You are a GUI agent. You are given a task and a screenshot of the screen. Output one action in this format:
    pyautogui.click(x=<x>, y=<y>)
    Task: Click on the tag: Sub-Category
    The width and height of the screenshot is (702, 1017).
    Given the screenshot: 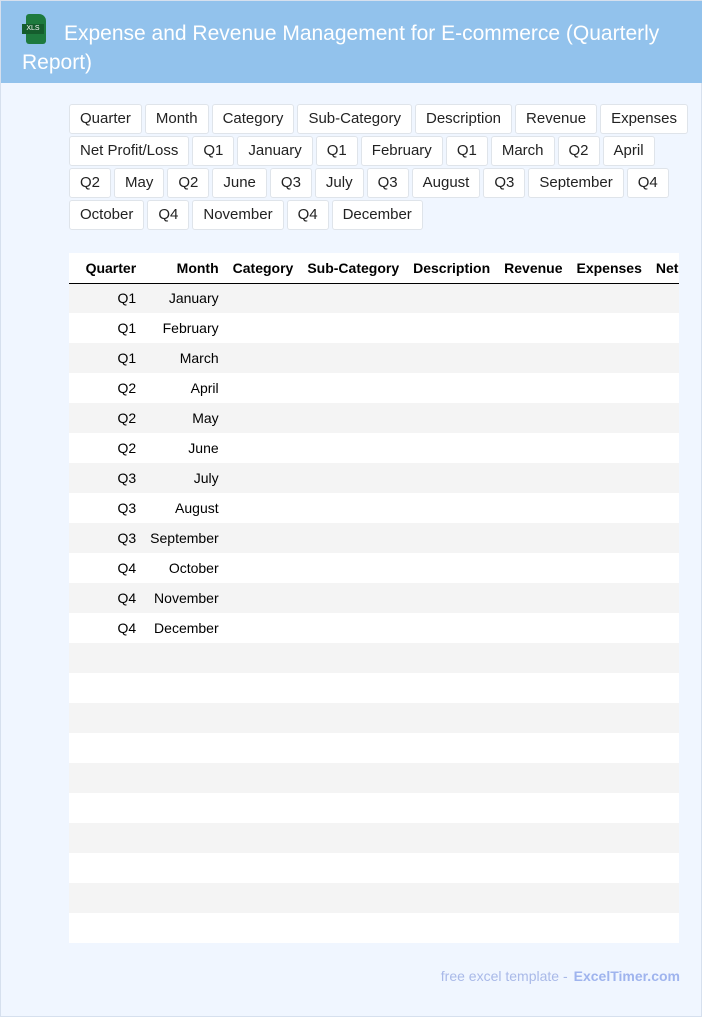 What is the action you would take?
    pyautogui.click(x=354, y=119)
    